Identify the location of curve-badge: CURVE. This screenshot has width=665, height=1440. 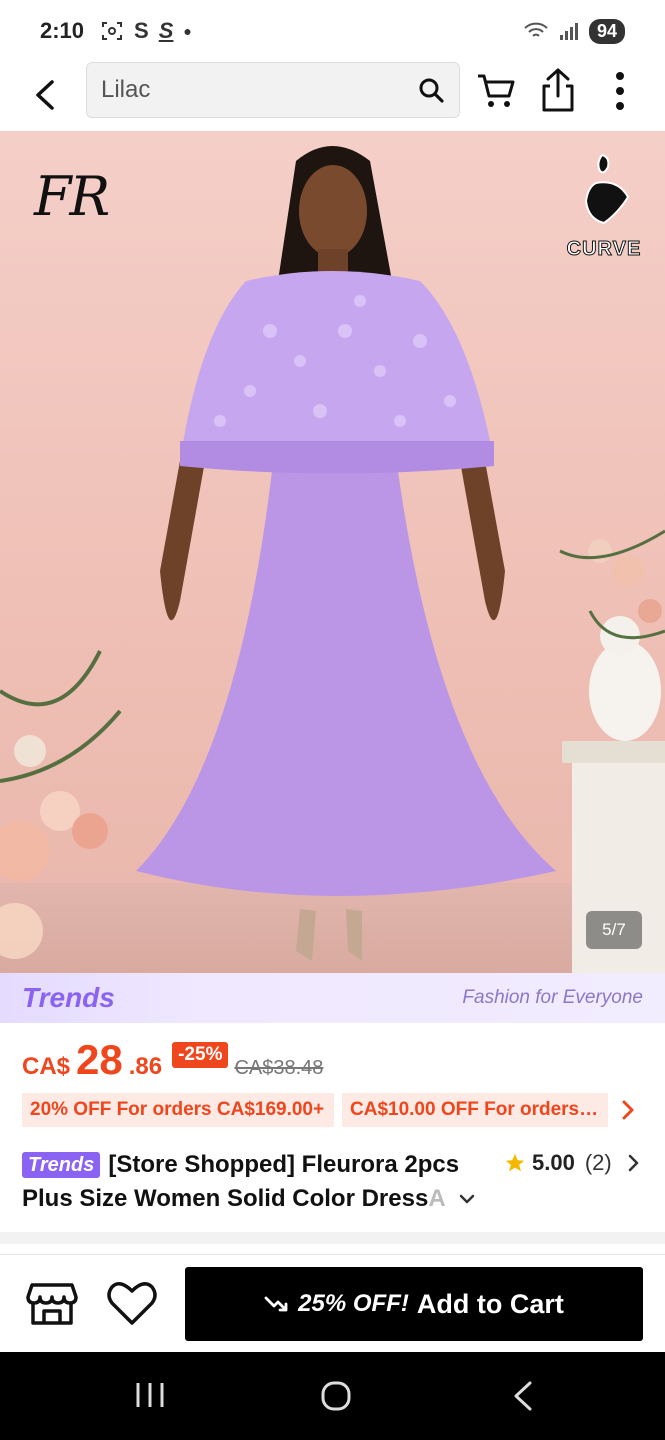
(604, 207).